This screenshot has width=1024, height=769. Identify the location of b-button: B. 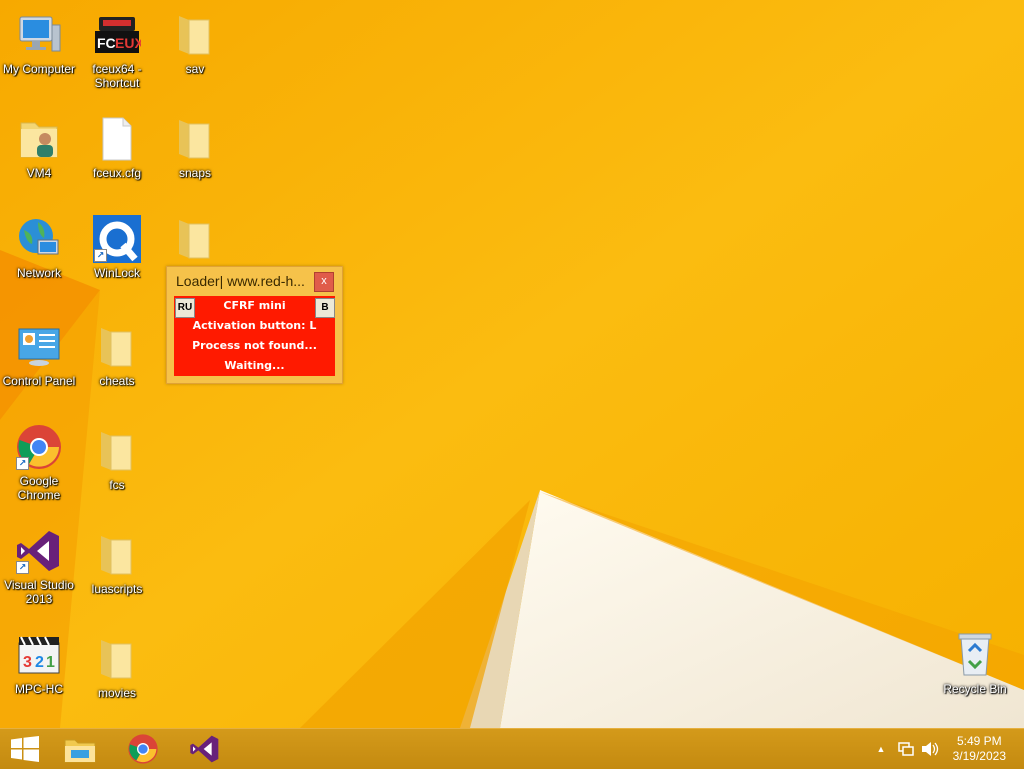
(325, 308).